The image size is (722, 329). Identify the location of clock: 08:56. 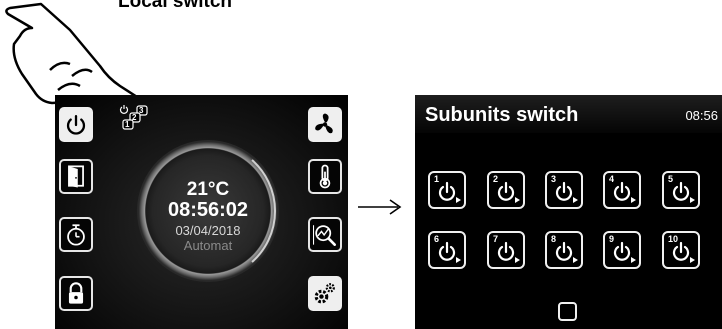
(701, 115).